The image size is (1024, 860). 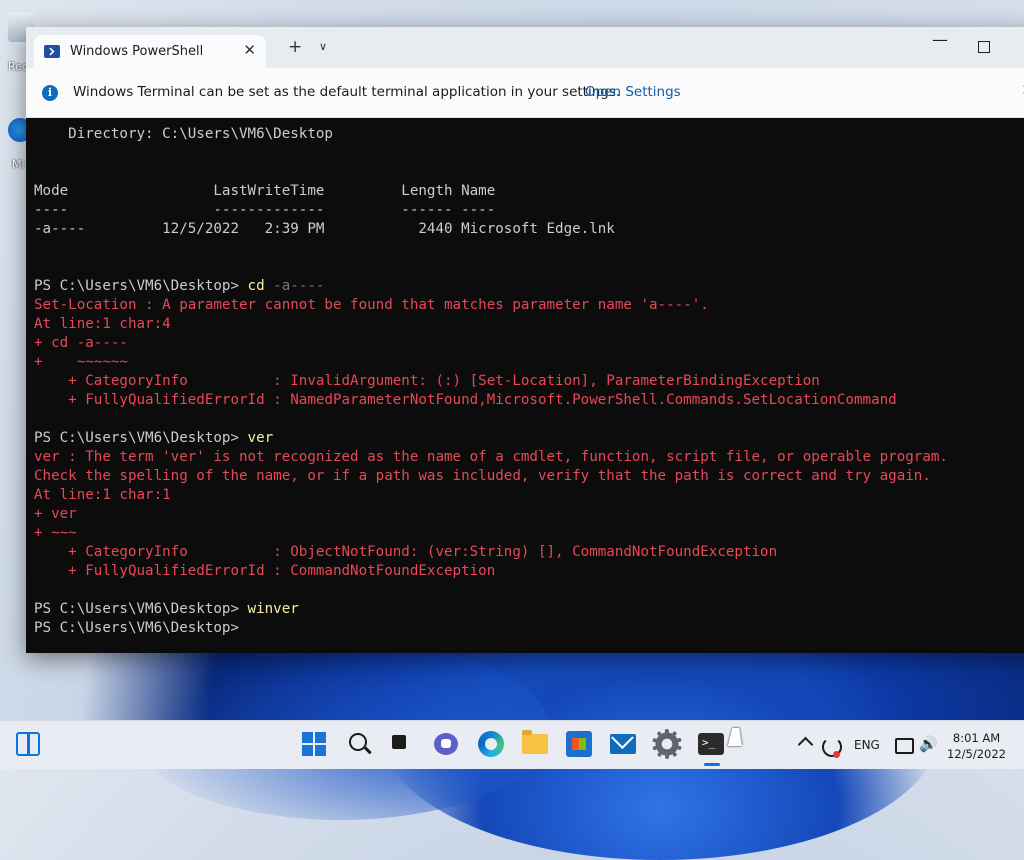 I want to click on error-line: + cd -a----, so click(x=81, y=343).